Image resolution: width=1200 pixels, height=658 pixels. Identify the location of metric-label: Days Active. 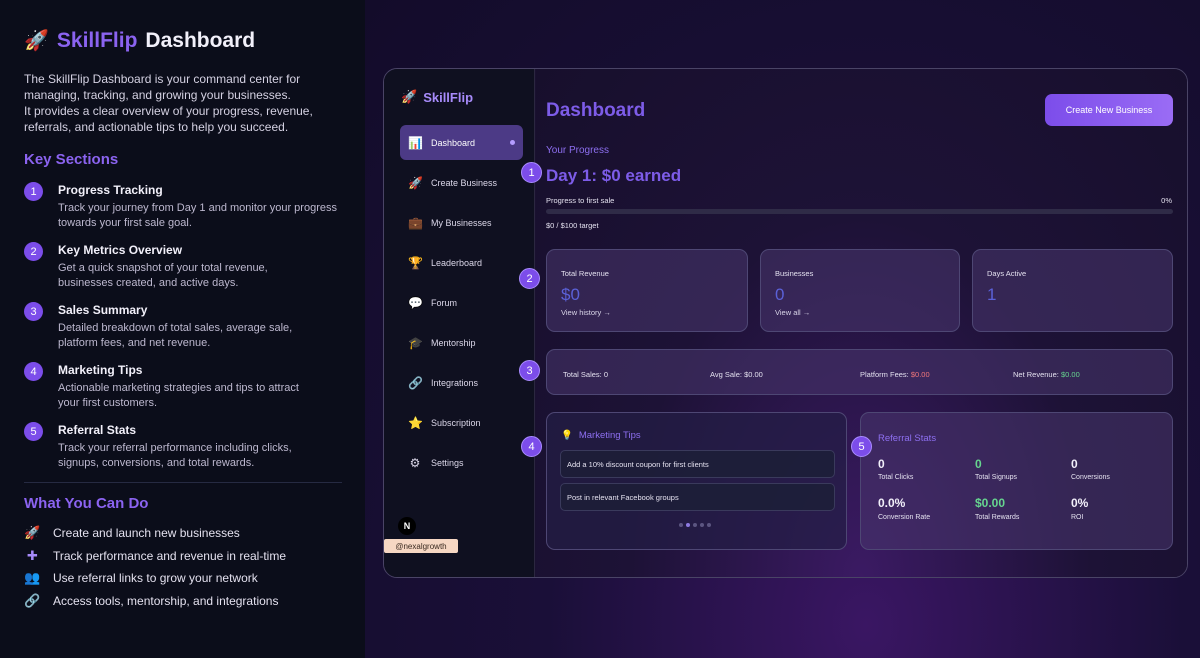
(1007, 273).